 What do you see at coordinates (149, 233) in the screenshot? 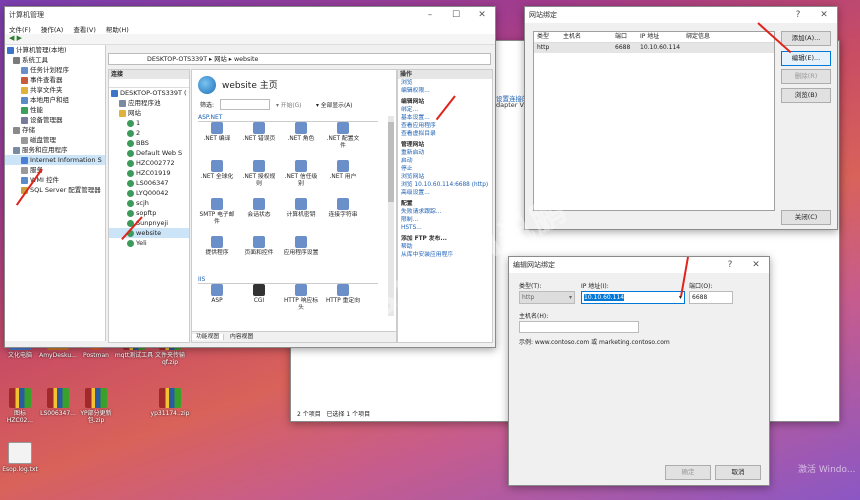
I see `site-item-website: website` at bounding box center [149, 233].